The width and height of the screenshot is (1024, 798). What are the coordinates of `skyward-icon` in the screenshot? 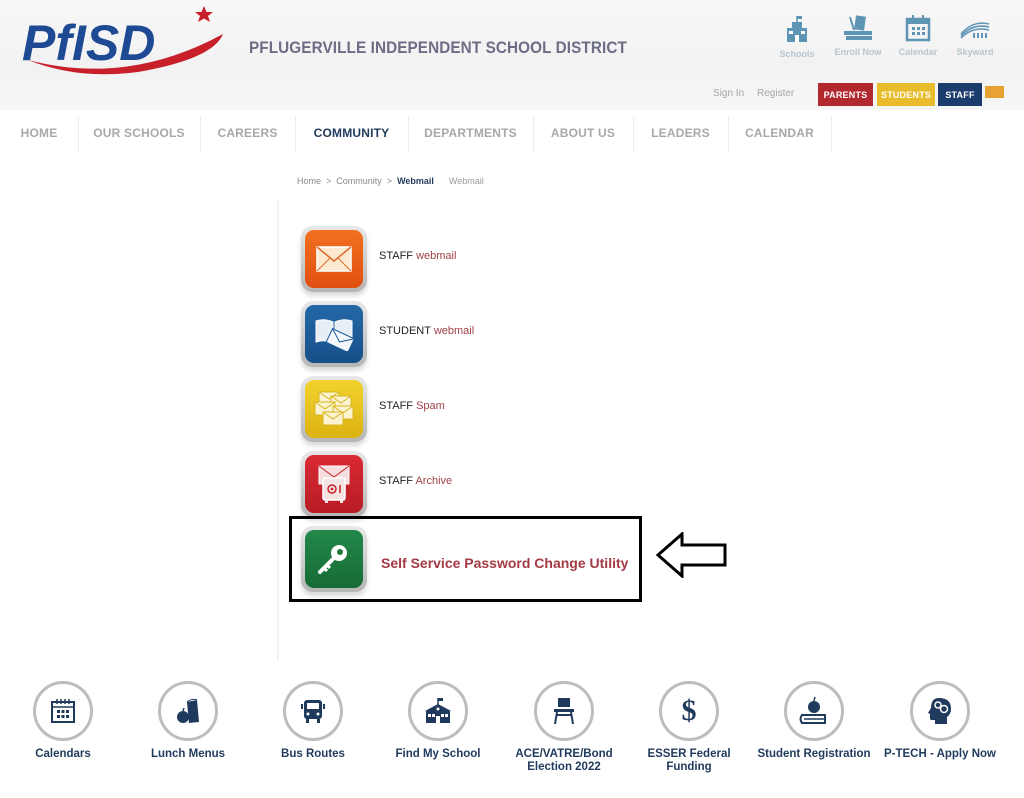 It's located at (975, 30).